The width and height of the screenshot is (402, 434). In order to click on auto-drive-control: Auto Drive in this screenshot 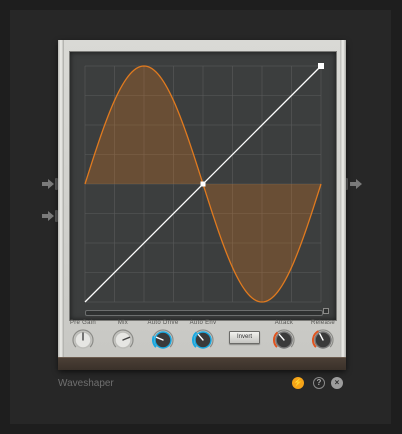, I will do `click(163, 335)`.